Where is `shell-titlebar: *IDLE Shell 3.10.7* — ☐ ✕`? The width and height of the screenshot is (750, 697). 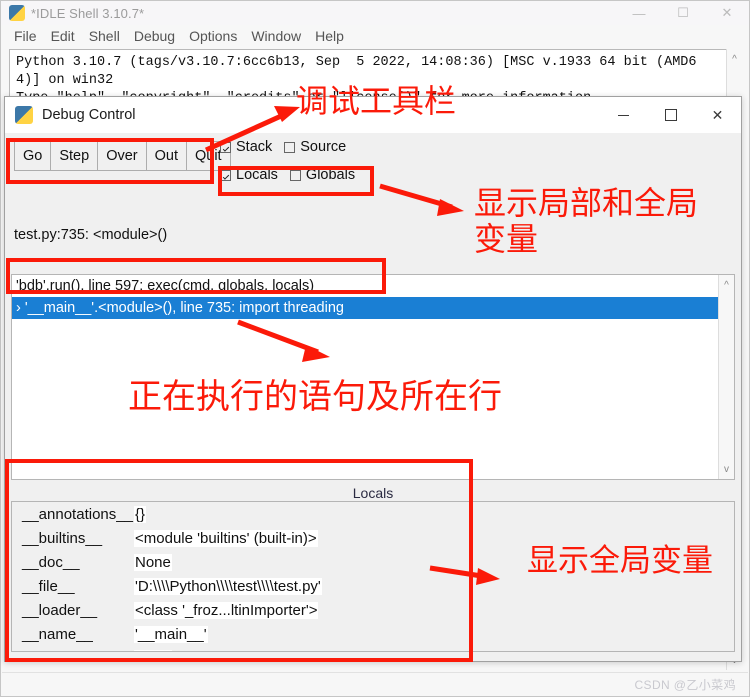
shell-titlebar: *IDLE Shell 3.10.7* — ☐ ✕ is located at coordinates (375, 13).